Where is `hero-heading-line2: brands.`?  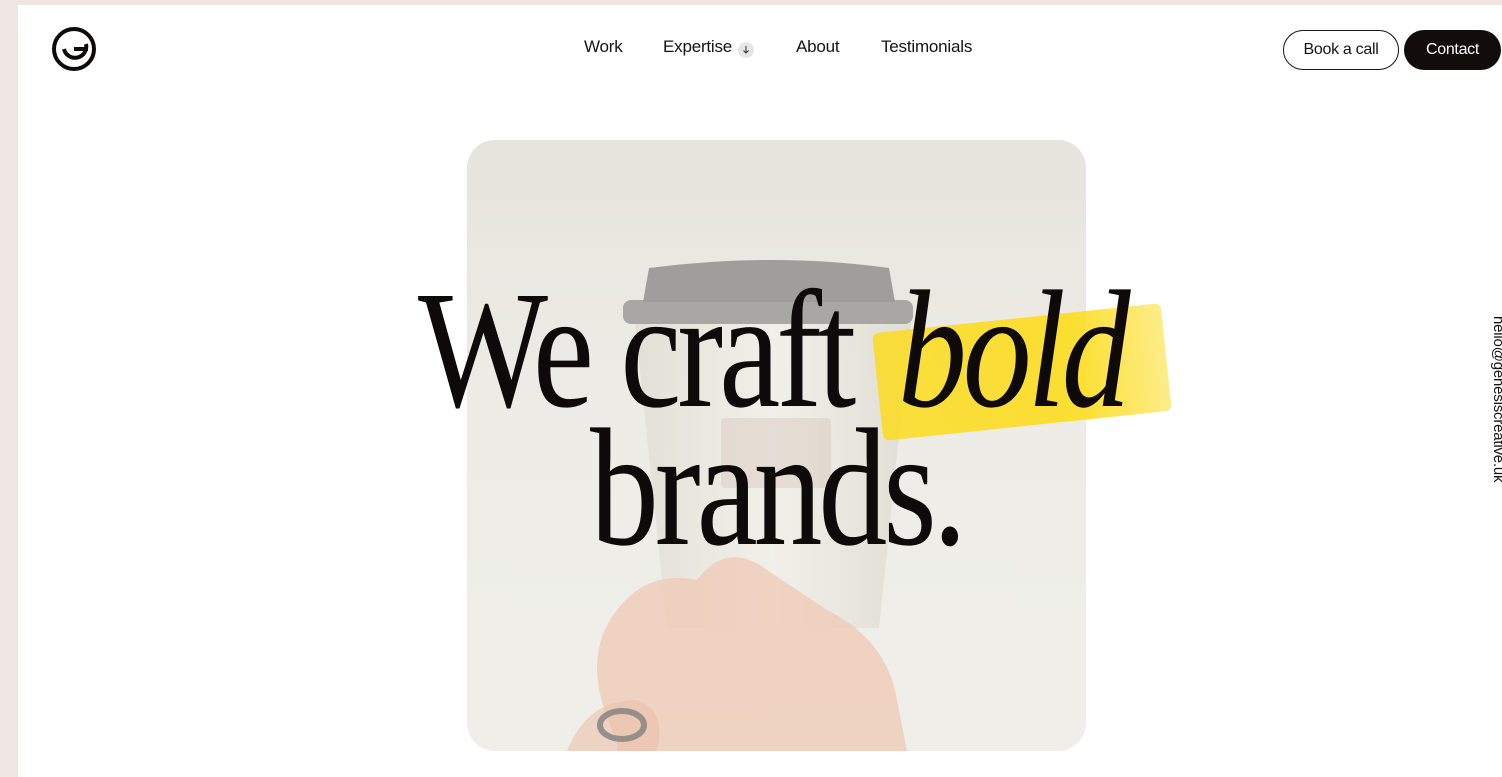 hero-heading-line2: brands. is located at coordinates (778, 488).